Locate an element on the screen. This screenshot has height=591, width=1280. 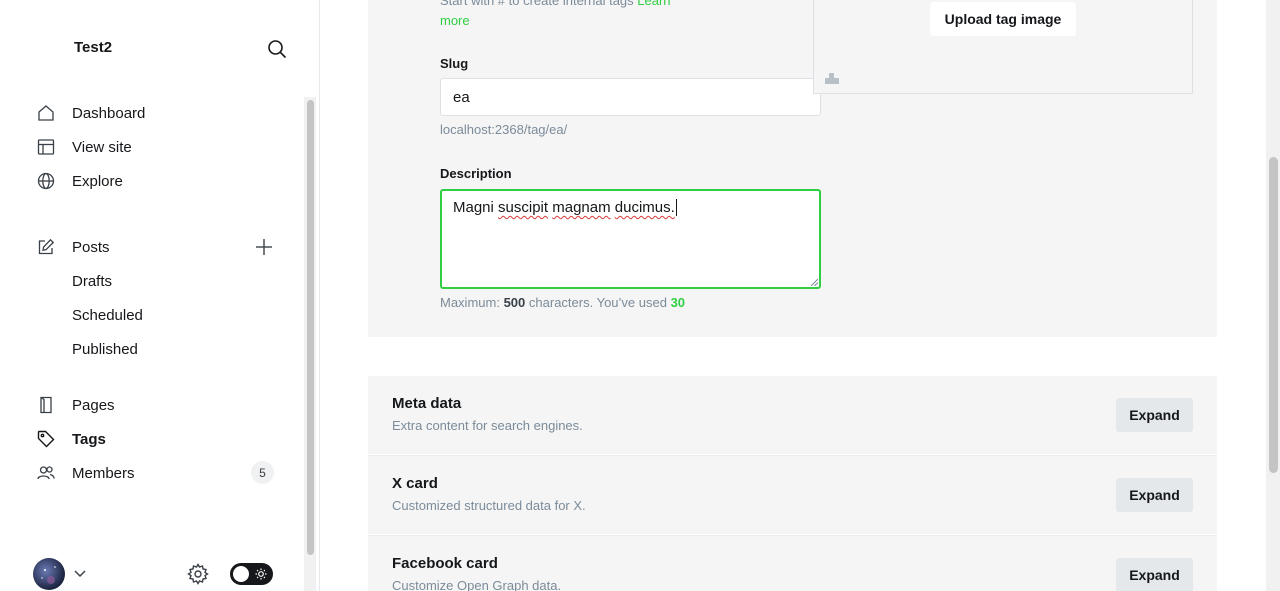
user-menu-toggle is located at coordinates (80, 574).